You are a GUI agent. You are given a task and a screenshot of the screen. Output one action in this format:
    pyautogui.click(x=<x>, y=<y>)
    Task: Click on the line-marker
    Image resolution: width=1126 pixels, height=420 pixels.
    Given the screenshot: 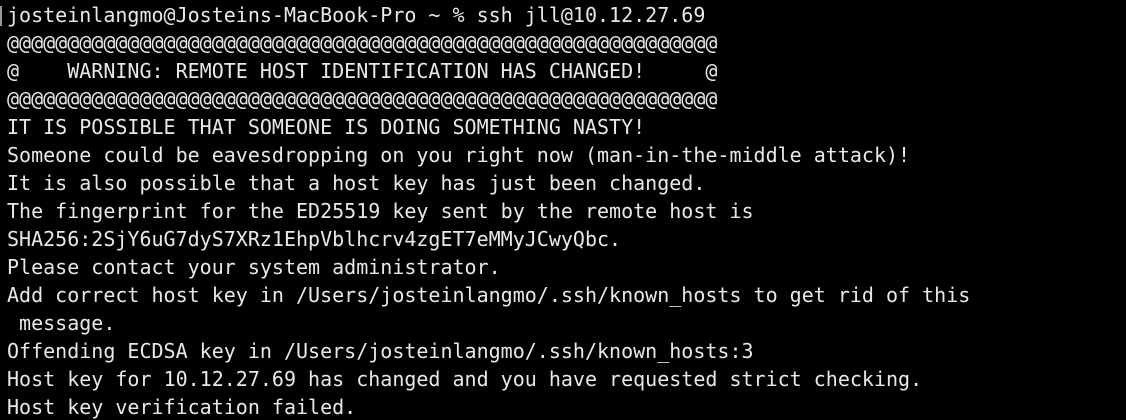 What is the action you would take?
    pyautogui.click(x=1, y=16)
    